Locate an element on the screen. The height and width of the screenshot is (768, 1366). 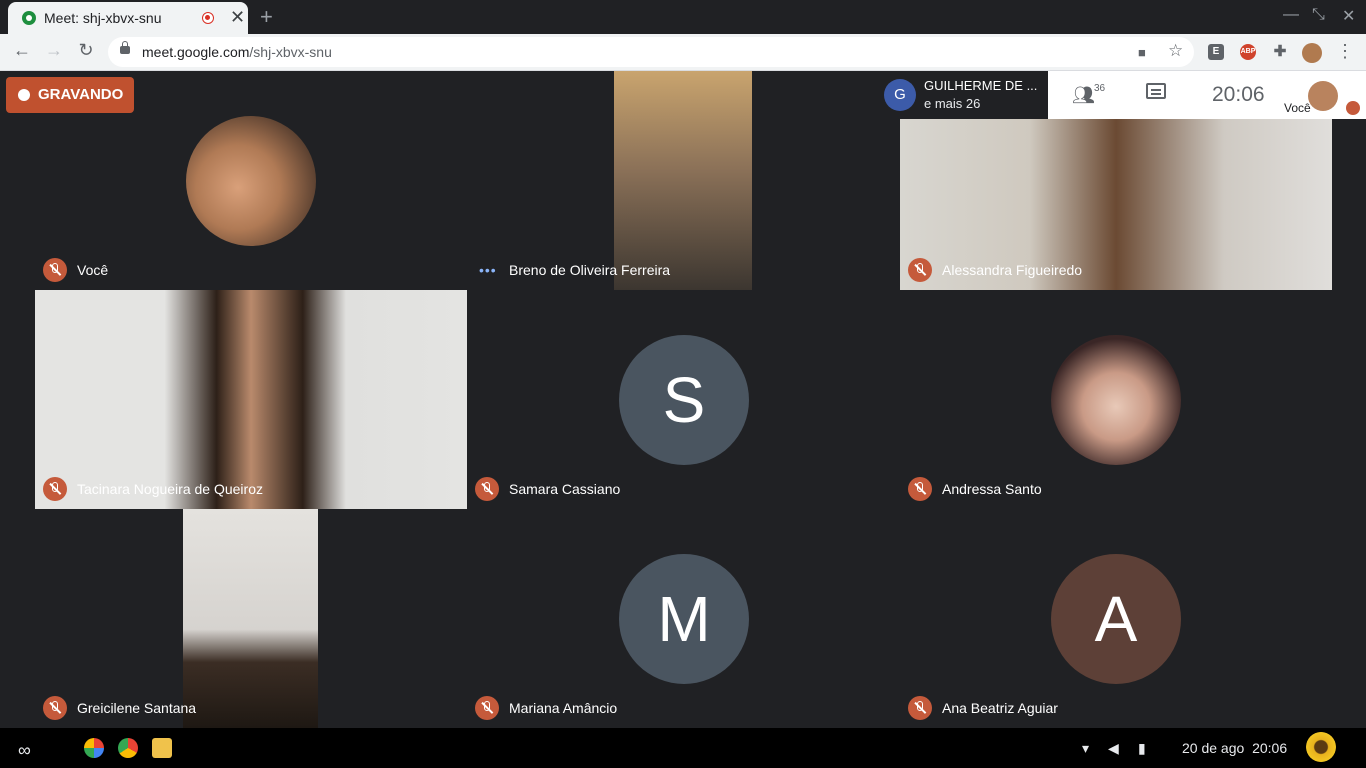
recording-label: GRAVANDO is located at coordinates (81, 94).